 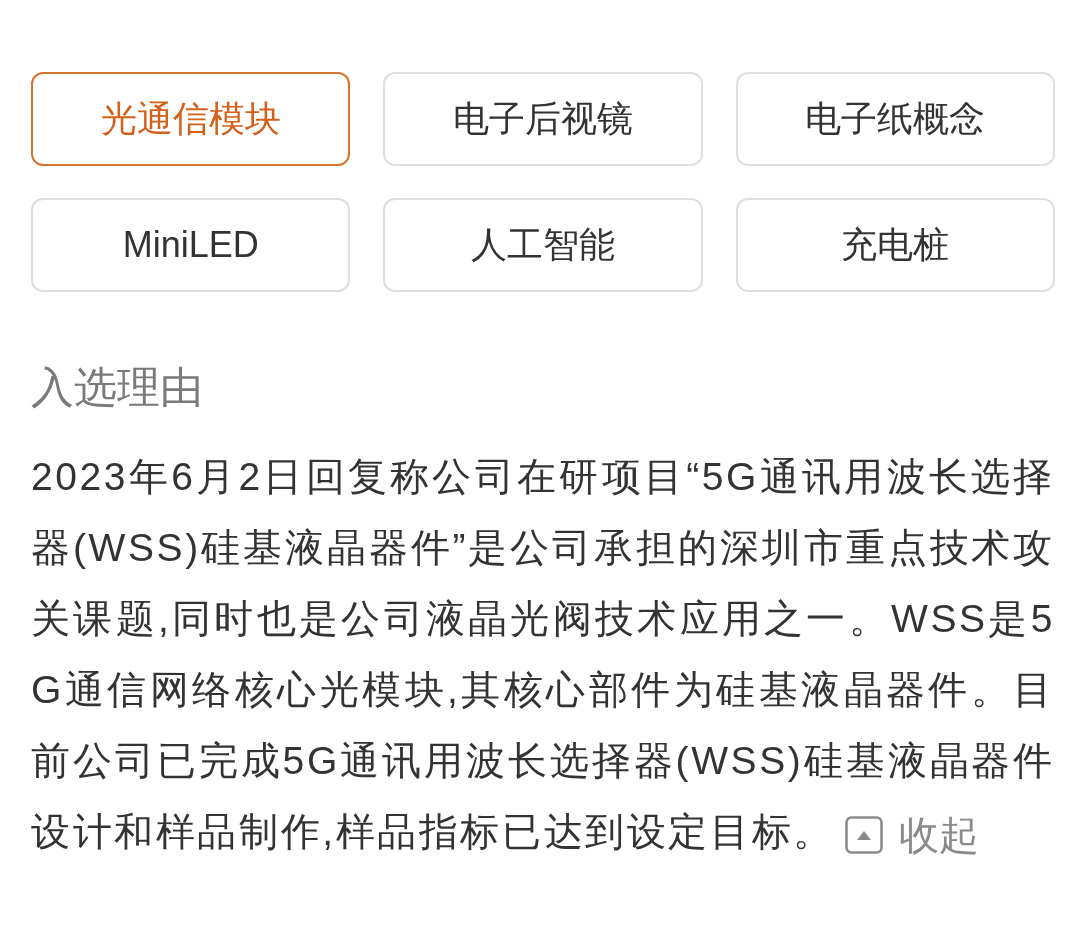 I want to click on concept-tag: 电子后视镜, so click(x=543, y=119).